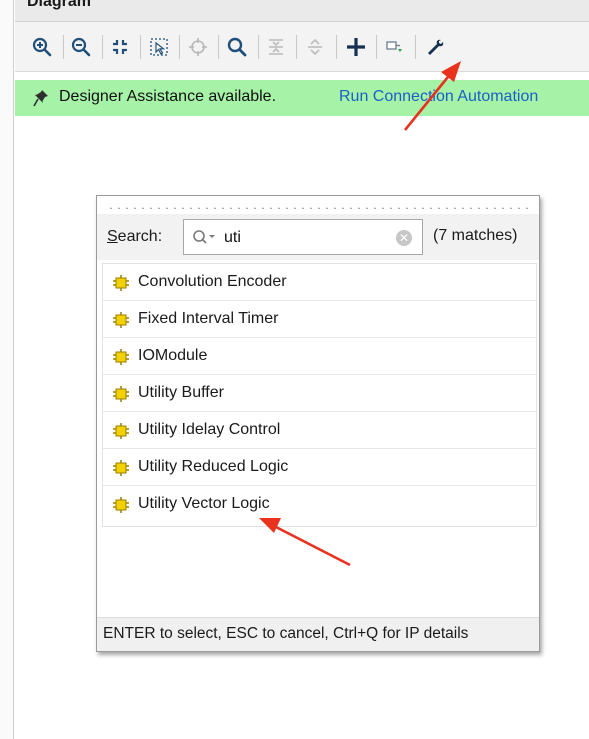 Image resolution: width=589 pixels, height=739 pixels. What do you see at coordinates (319, 504) in the screenshot?
I see `ip-result-item: Utility Vector Logic` at bounding box center [319, 504].